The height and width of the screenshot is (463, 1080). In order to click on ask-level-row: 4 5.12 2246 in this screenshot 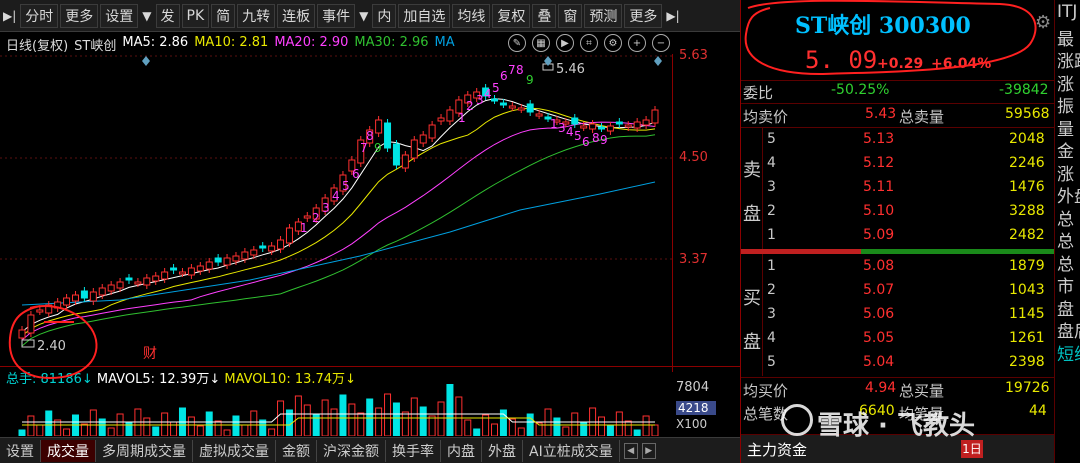, I will do `click(909, 164)`.